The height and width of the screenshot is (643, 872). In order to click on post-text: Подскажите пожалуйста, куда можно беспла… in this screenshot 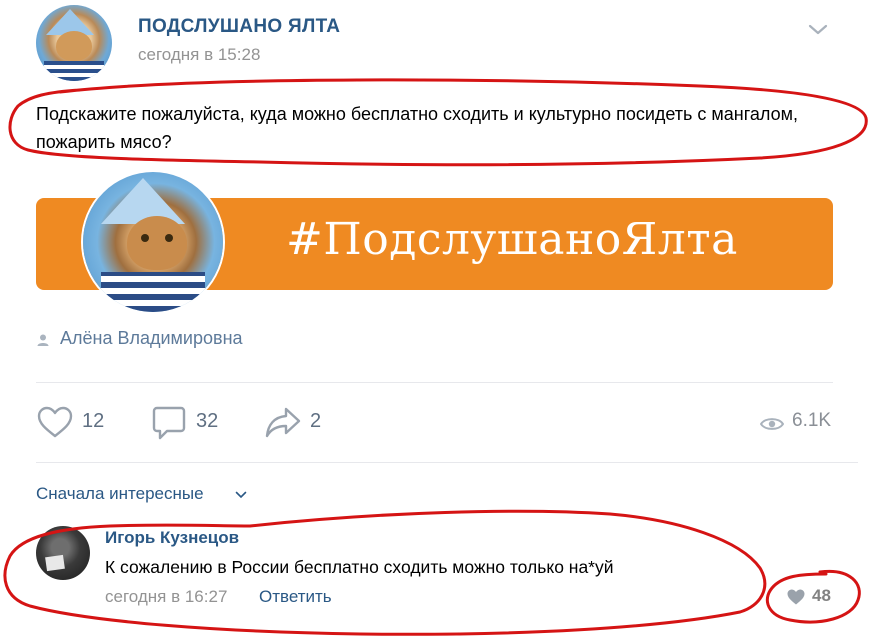, I will do `click(417, 128)`.